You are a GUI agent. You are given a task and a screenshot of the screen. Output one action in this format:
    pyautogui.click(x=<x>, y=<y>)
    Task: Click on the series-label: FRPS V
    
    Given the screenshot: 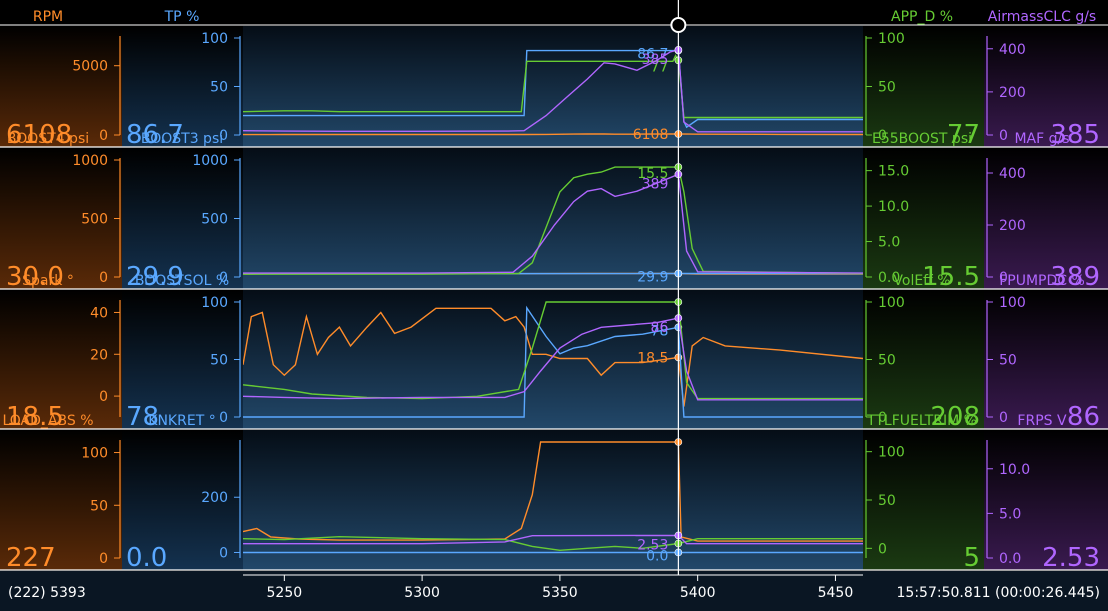 What is the action you would take?
    pyautogui.click(x=1042, y=421)
    